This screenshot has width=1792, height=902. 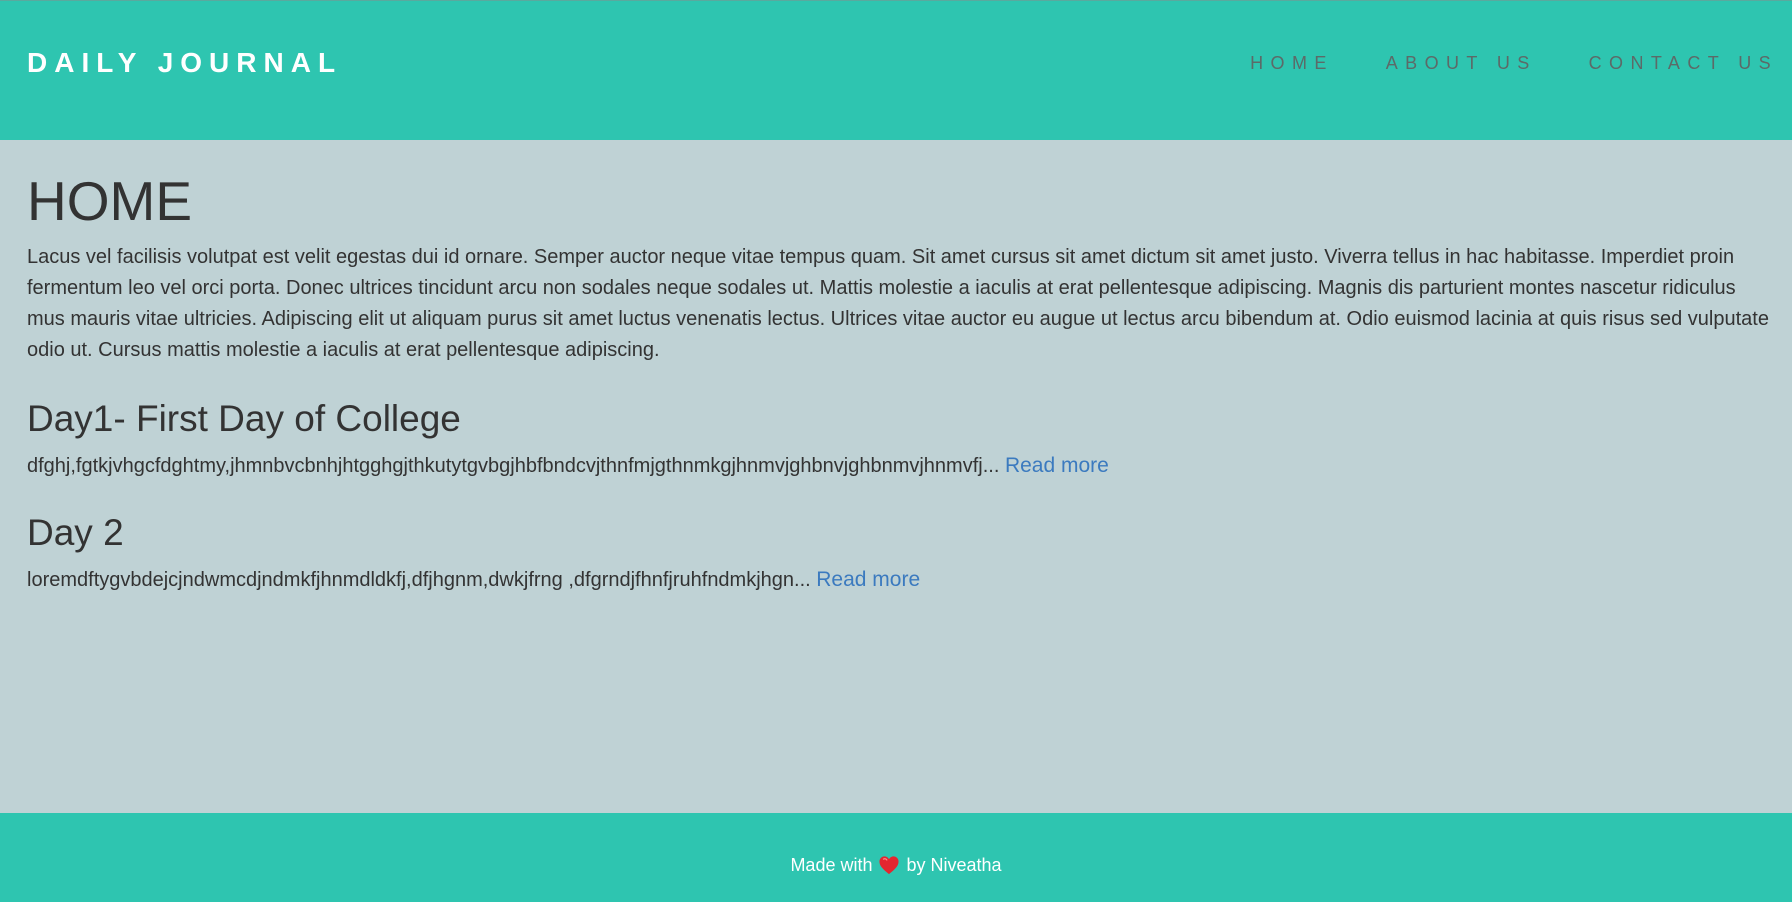 What do you see at coordinates (75, 532) in the screenshot?
I see `post-title: Day 2` at bounding box center [75, 532].